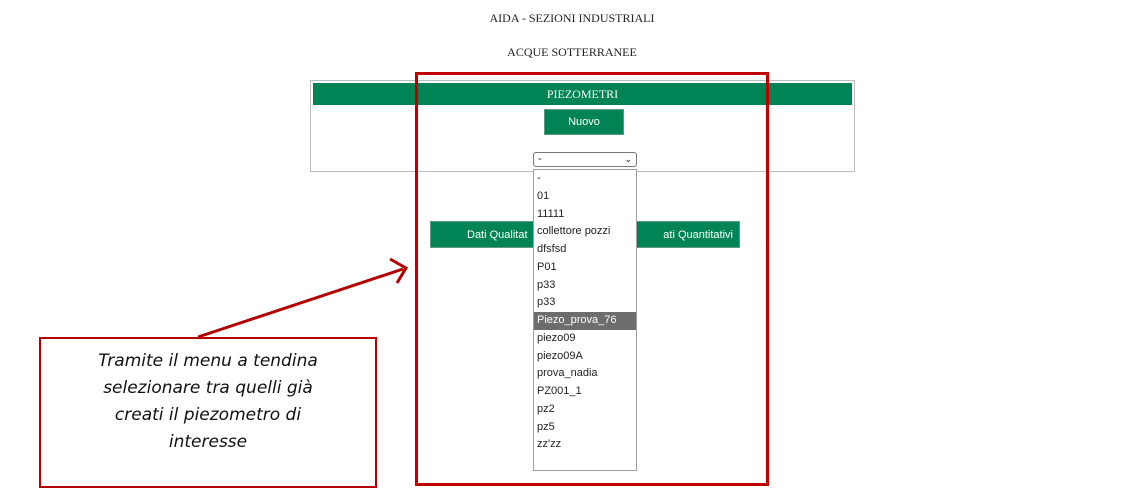  What do you see at coordinates (208, 361) in the screenshot?
I see `callout-line: Tramite il menu a tendina` at bounding box center [208, 361].